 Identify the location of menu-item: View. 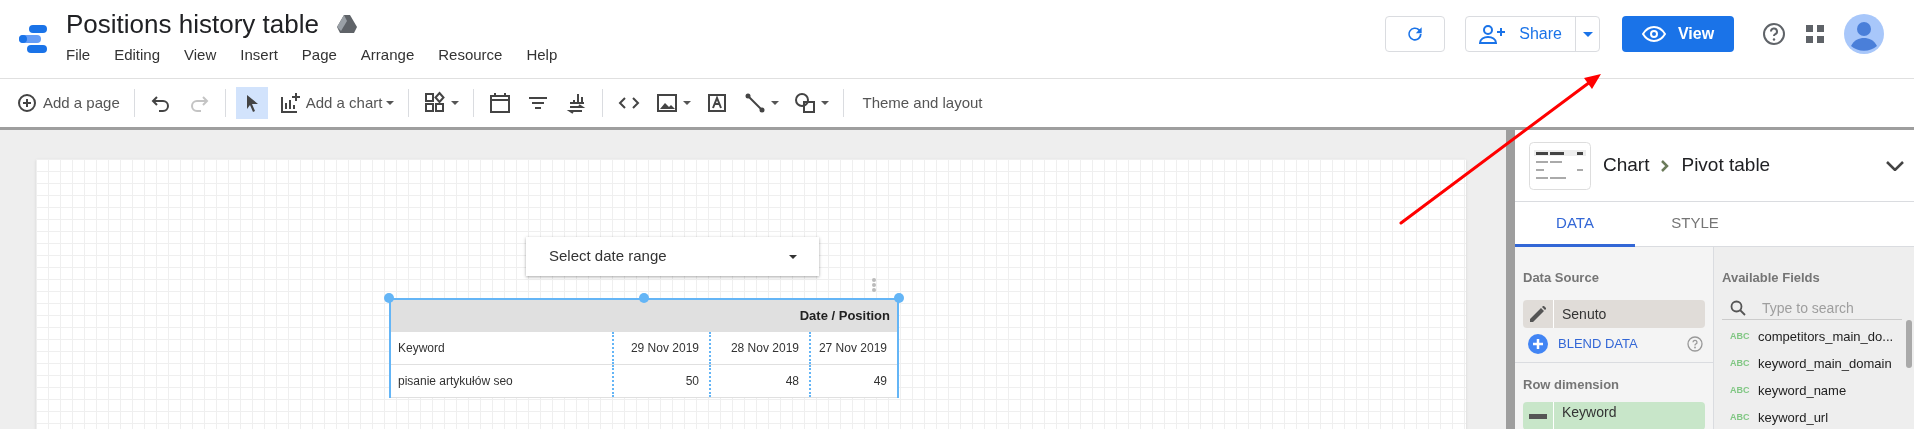
(200, 55).